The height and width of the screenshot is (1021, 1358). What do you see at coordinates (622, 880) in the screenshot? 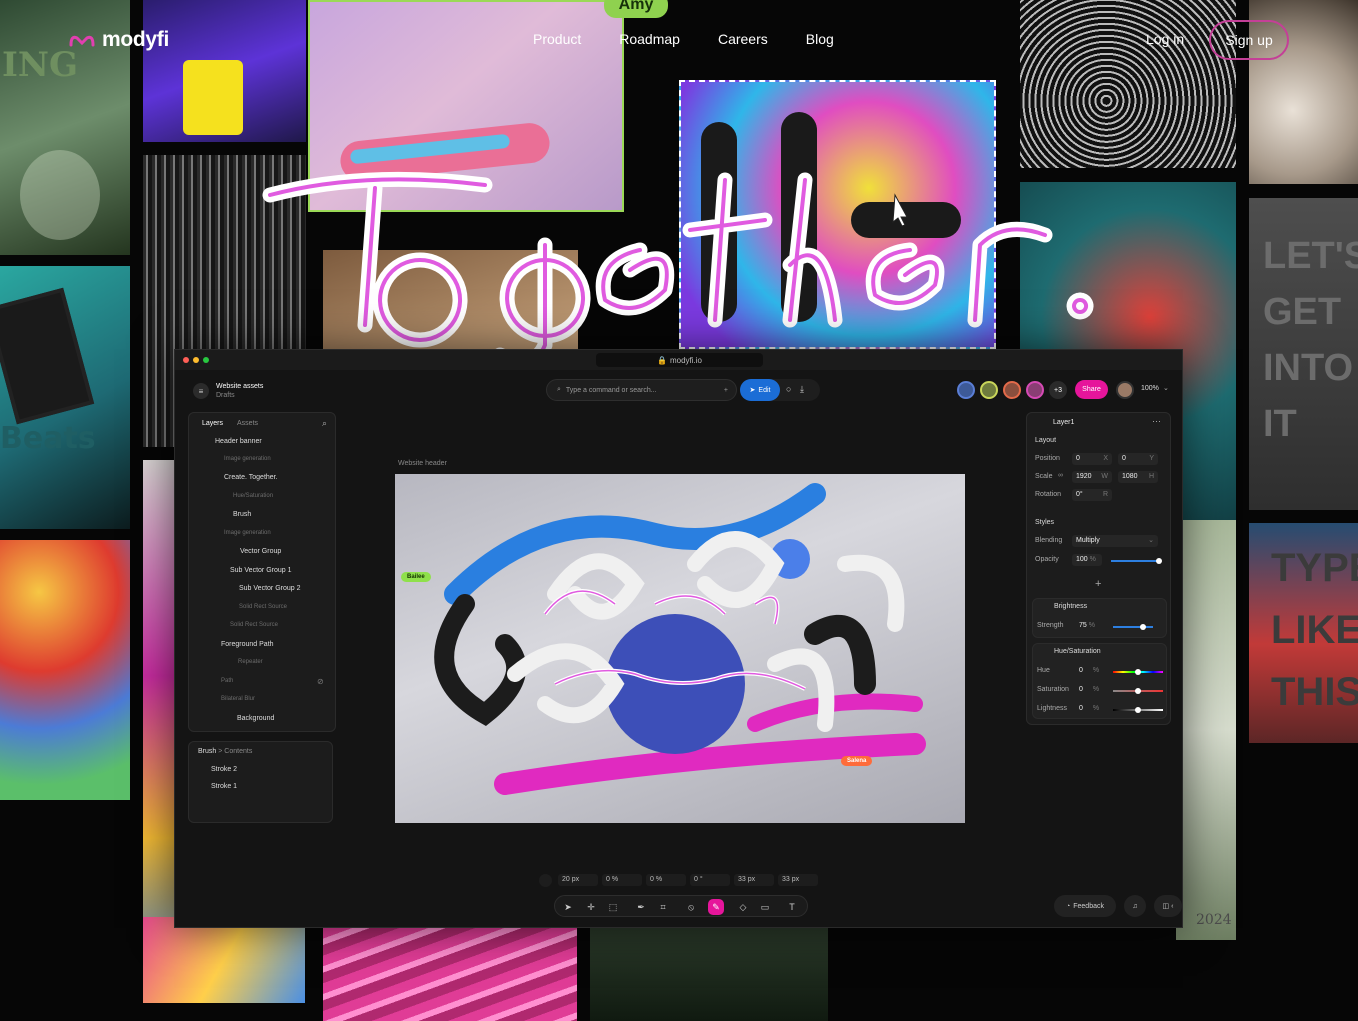
I see `stroke-opacity-field: 0 %` at bounding box center [622, 880].